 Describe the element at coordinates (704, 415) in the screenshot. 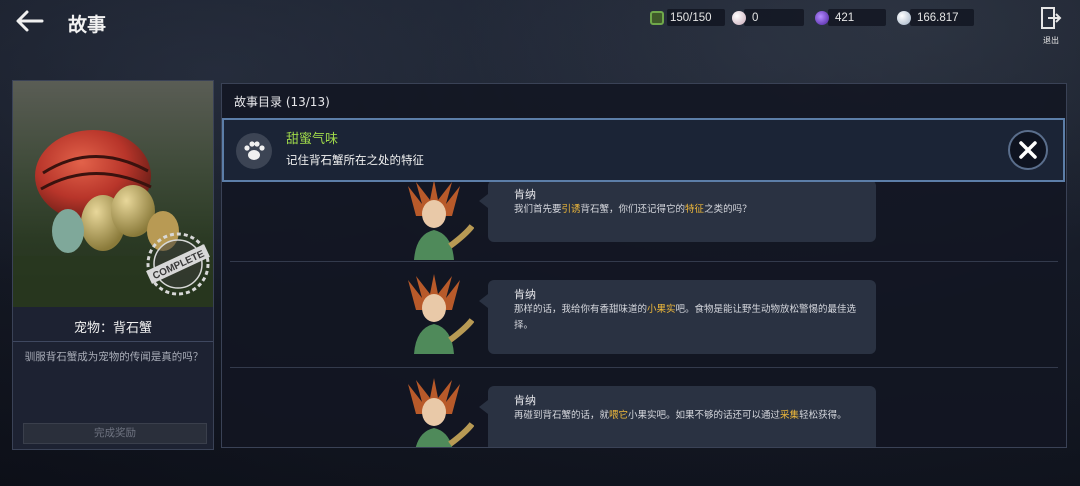

I see `dialog-text-part: 小果实吧。如果不够的话还可以通过` at that location.